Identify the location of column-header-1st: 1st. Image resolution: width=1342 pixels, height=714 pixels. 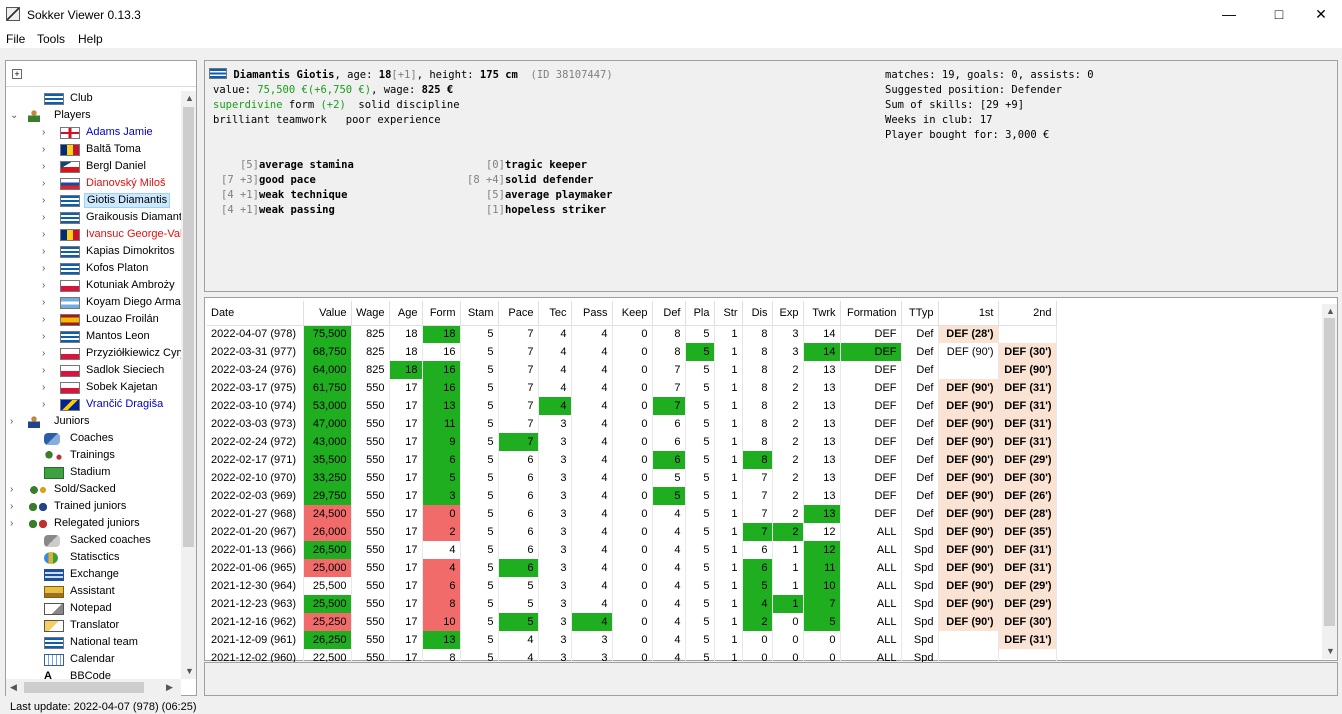
(968, 313).